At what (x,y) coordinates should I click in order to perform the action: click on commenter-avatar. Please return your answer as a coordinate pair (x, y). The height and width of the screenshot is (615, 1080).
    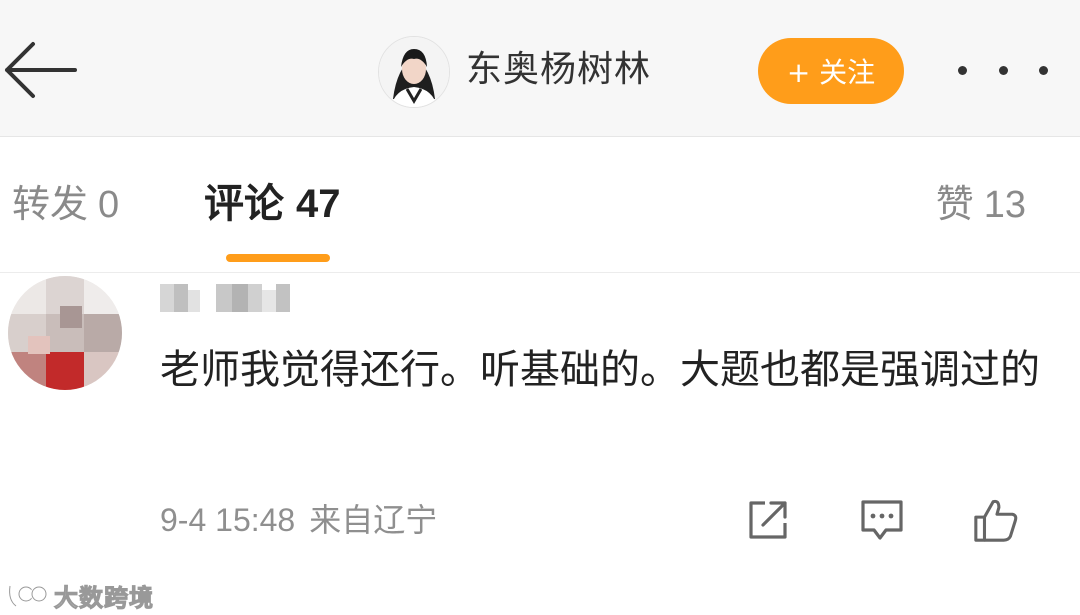
    Looking at the image, I should click on (65, 333).